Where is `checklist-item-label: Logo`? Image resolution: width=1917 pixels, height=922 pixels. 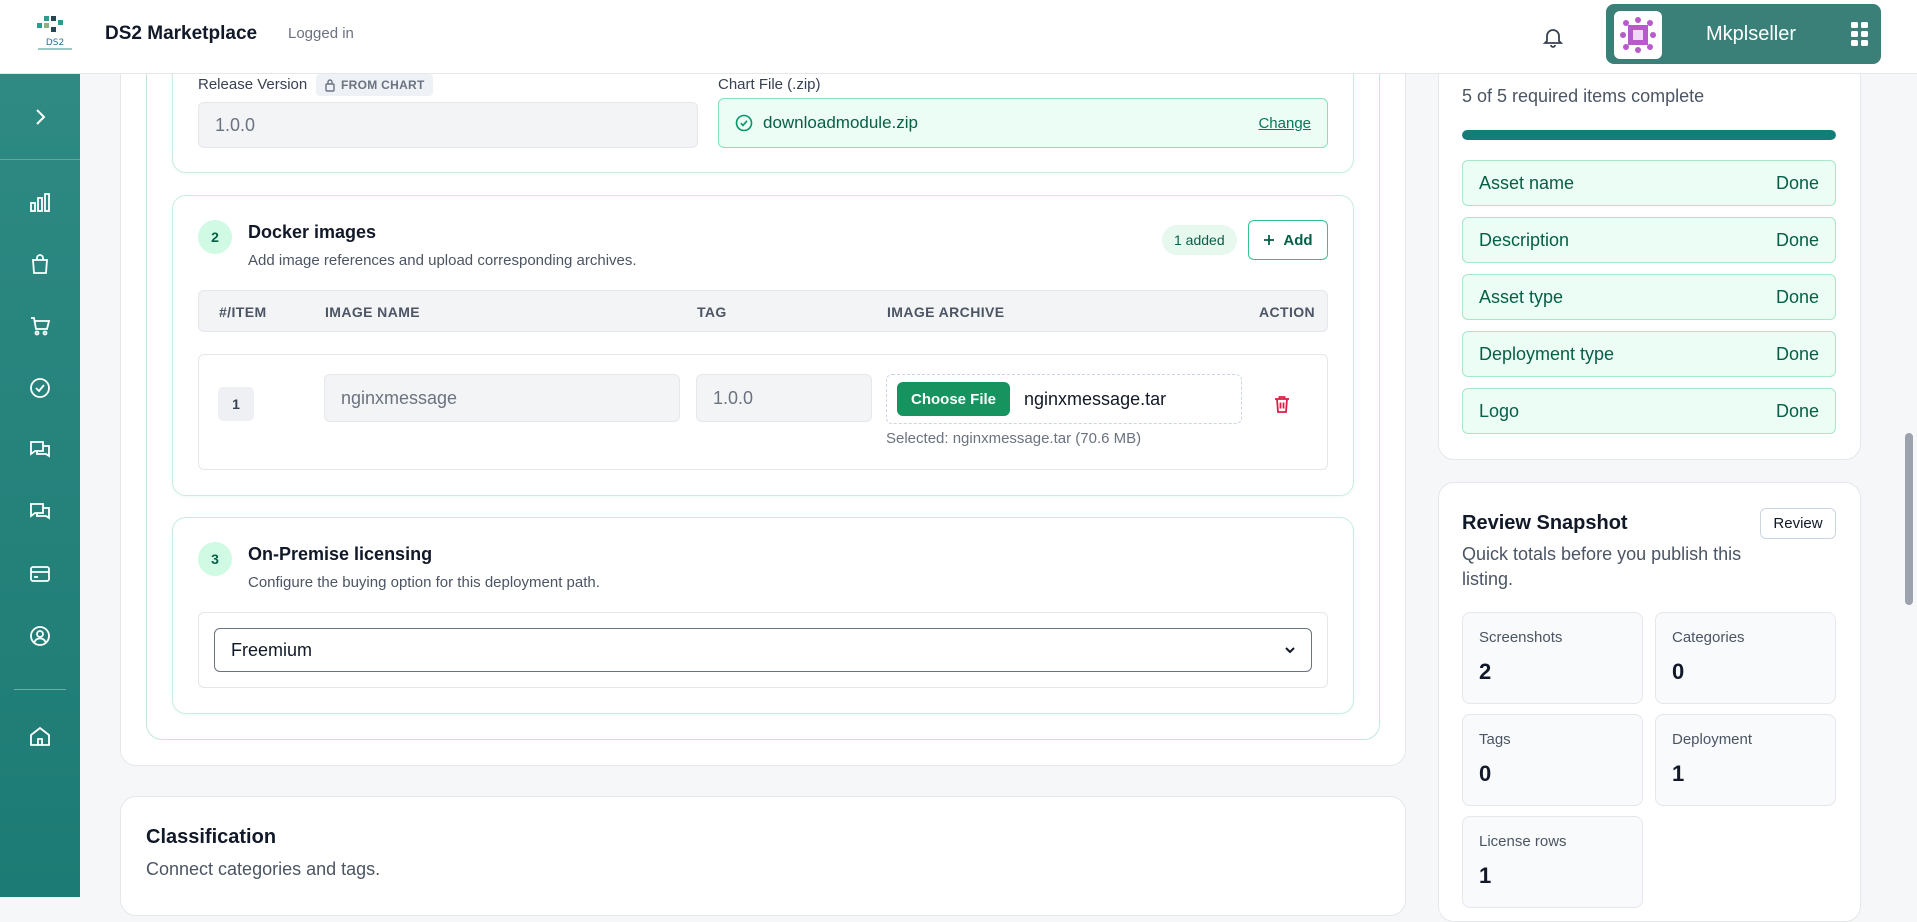
checklist-item-label: Logo is located at coordinates (1499, 410).